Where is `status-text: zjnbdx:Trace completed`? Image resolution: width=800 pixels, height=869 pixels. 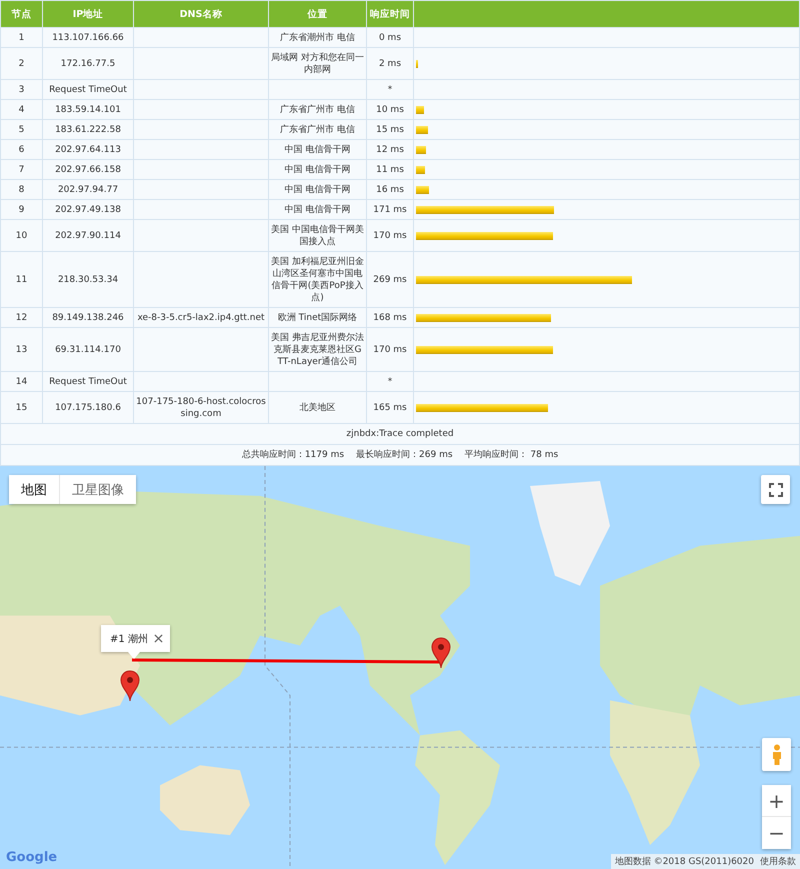
status-text: zjnbdx:Trace completed is located at coordinates (400, 434).